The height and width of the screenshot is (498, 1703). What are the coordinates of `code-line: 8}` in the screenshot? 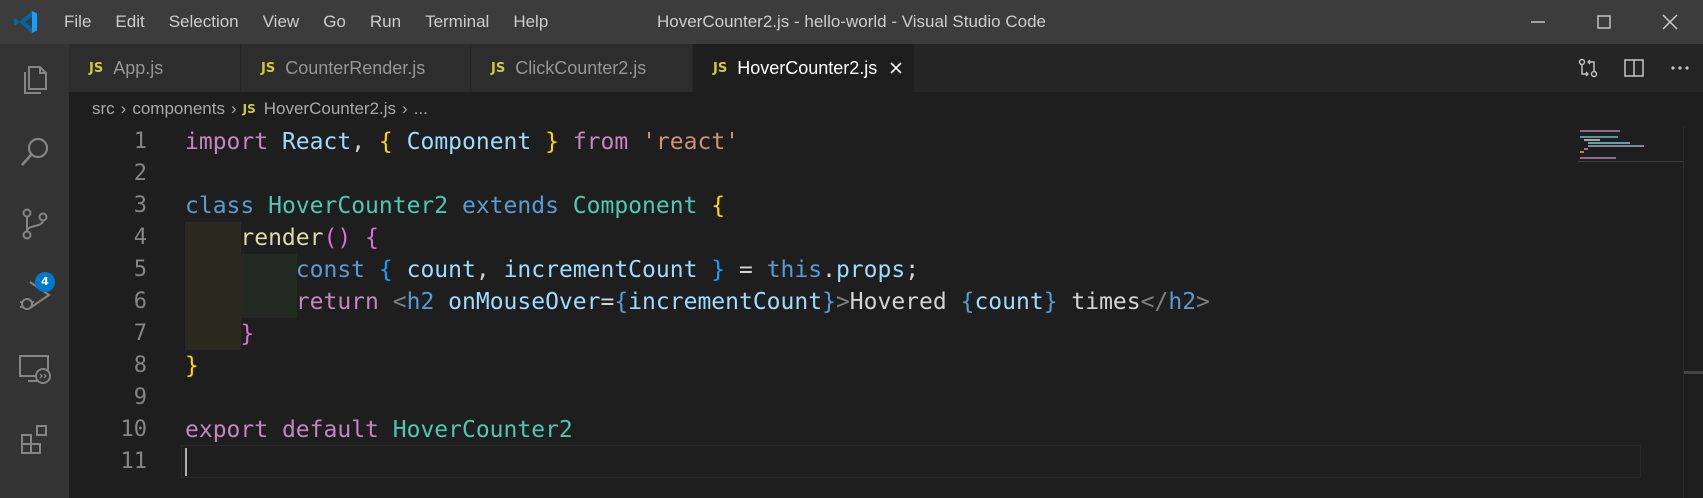 It's located at (819, 366).